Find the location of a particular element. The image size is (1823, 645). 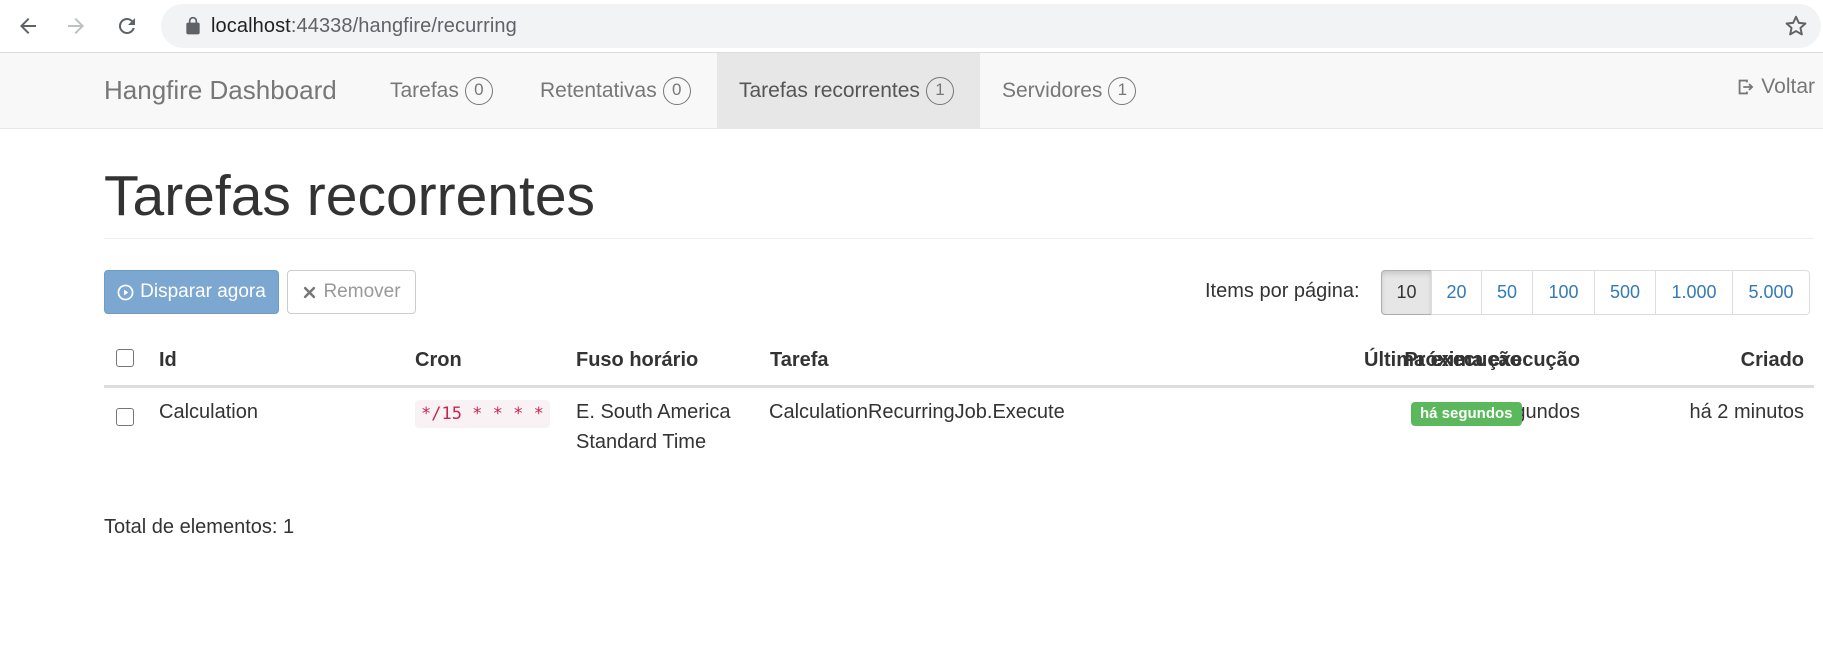

nav-item-retentativas: Retentativas 0 is located at coordinates (615, 91).